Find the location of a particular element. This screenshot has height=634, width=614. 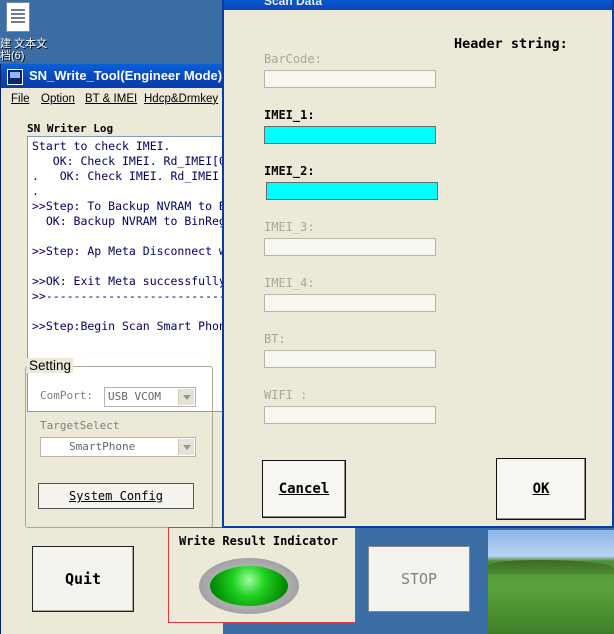

text-file-icon is located at coordinates (18, 17).